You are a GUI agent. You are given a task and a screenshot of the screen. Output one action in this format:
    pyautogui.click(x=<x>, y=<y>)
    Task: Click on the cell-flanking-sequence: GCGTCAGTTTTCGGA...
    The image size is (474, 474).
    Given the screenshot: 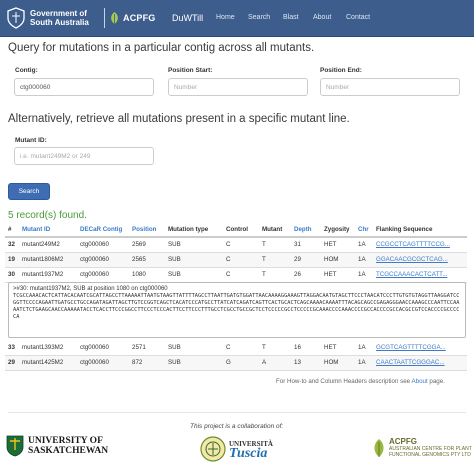 What is the action you would take?
    pyautogui.click(x=420, y=348)
    